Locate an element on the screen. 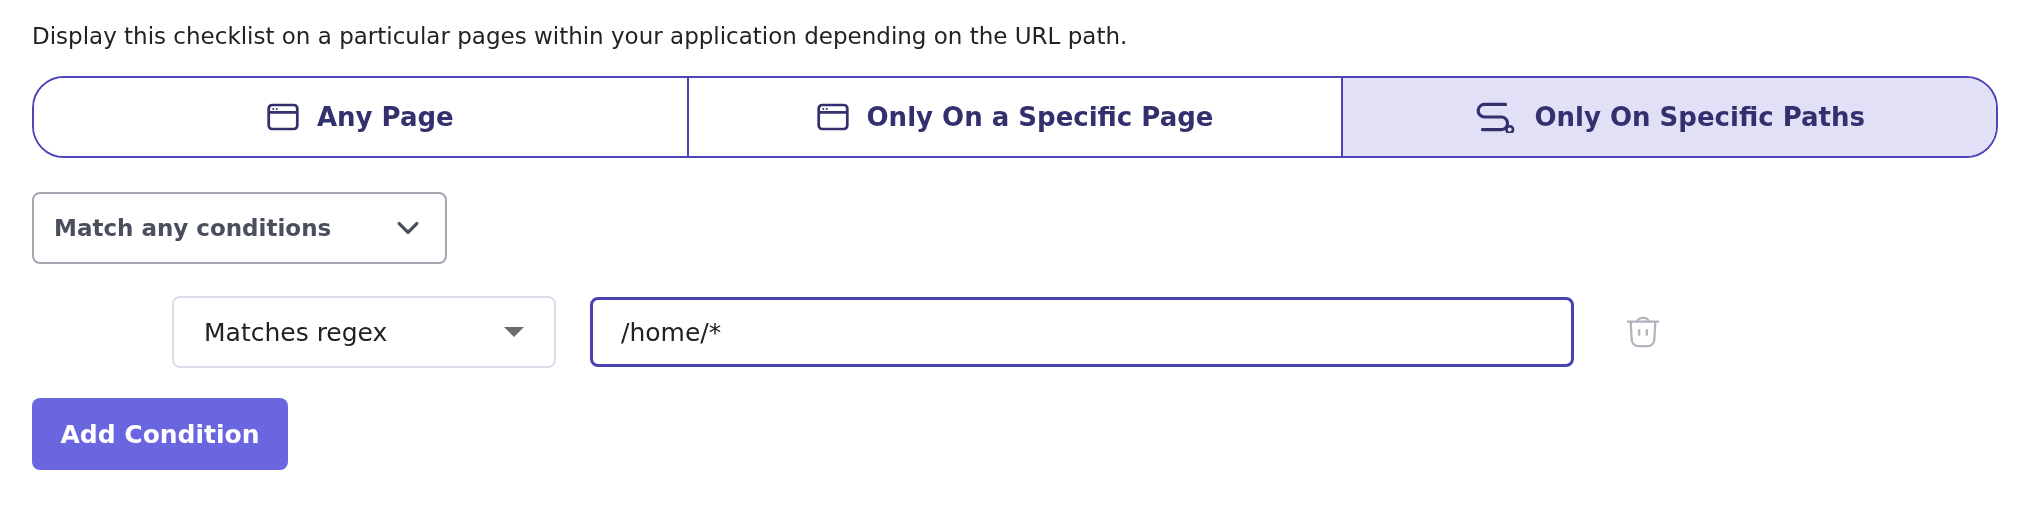 This screenshot has height=510, width=2043. chevron-down-icon is located at coordinates (408, 228).